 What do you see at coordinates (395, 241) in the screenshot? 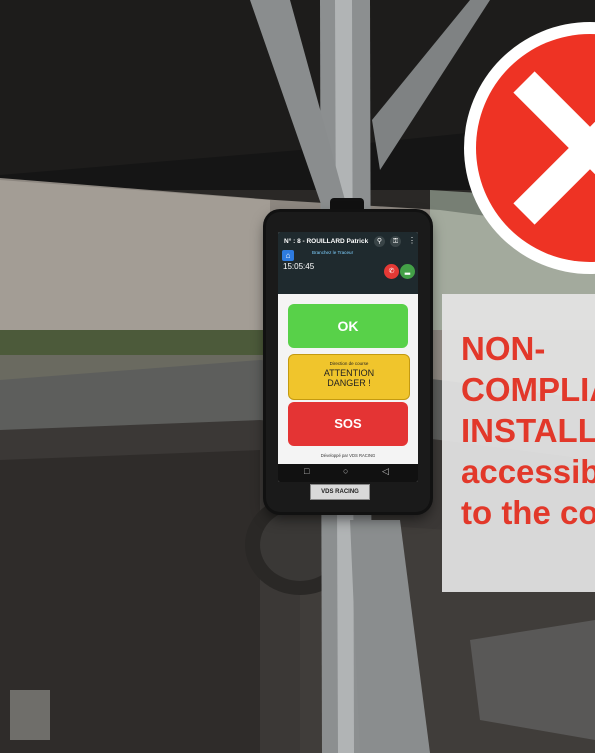
I see `key-icon: ⚿` at bounding box center [395, 241].